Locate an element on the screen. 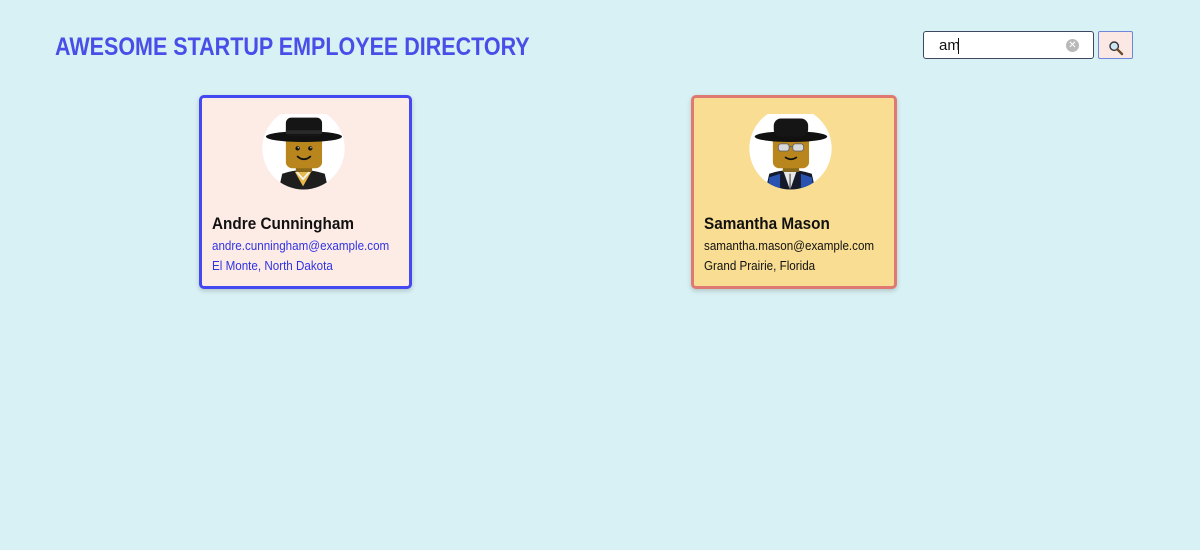 This screenshot has height=550, width=1200. employee-email: andre.cunningham@example.com is located at coordinates (301, 246).